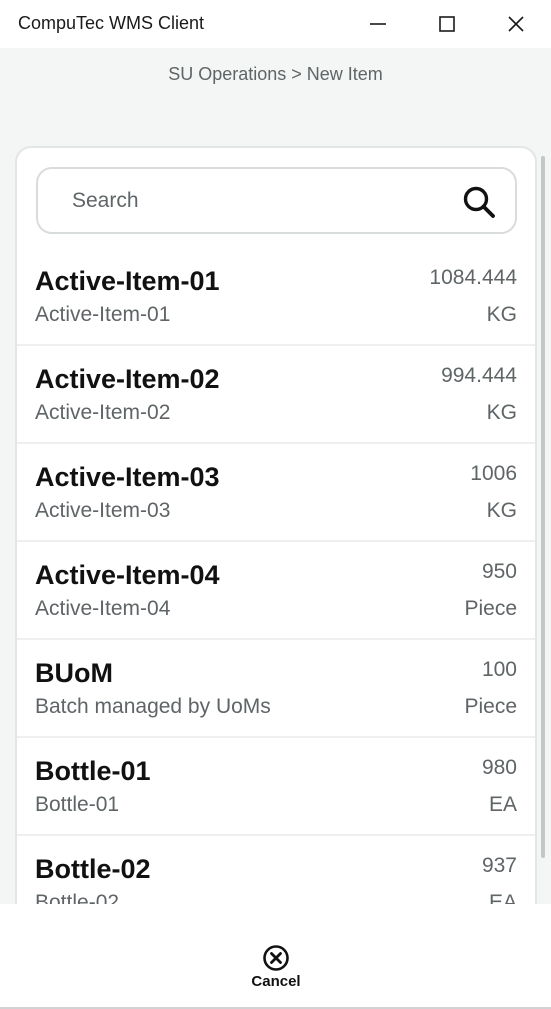 The height and width of the screenshot is (1009, 551). Describe the element at coordinates (103, 608) in the screenshot. I see `item-name: Active-Item-04` at that location.